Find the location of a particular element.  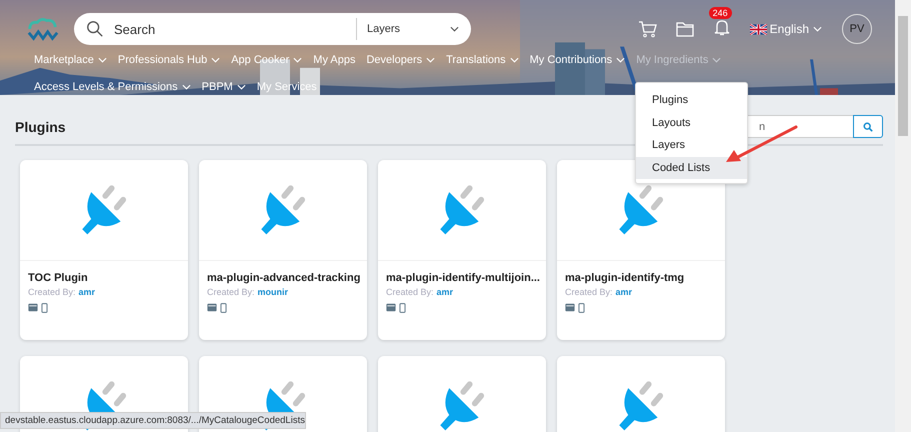

menu-item: Plugins is located at coordinates (691, 100).